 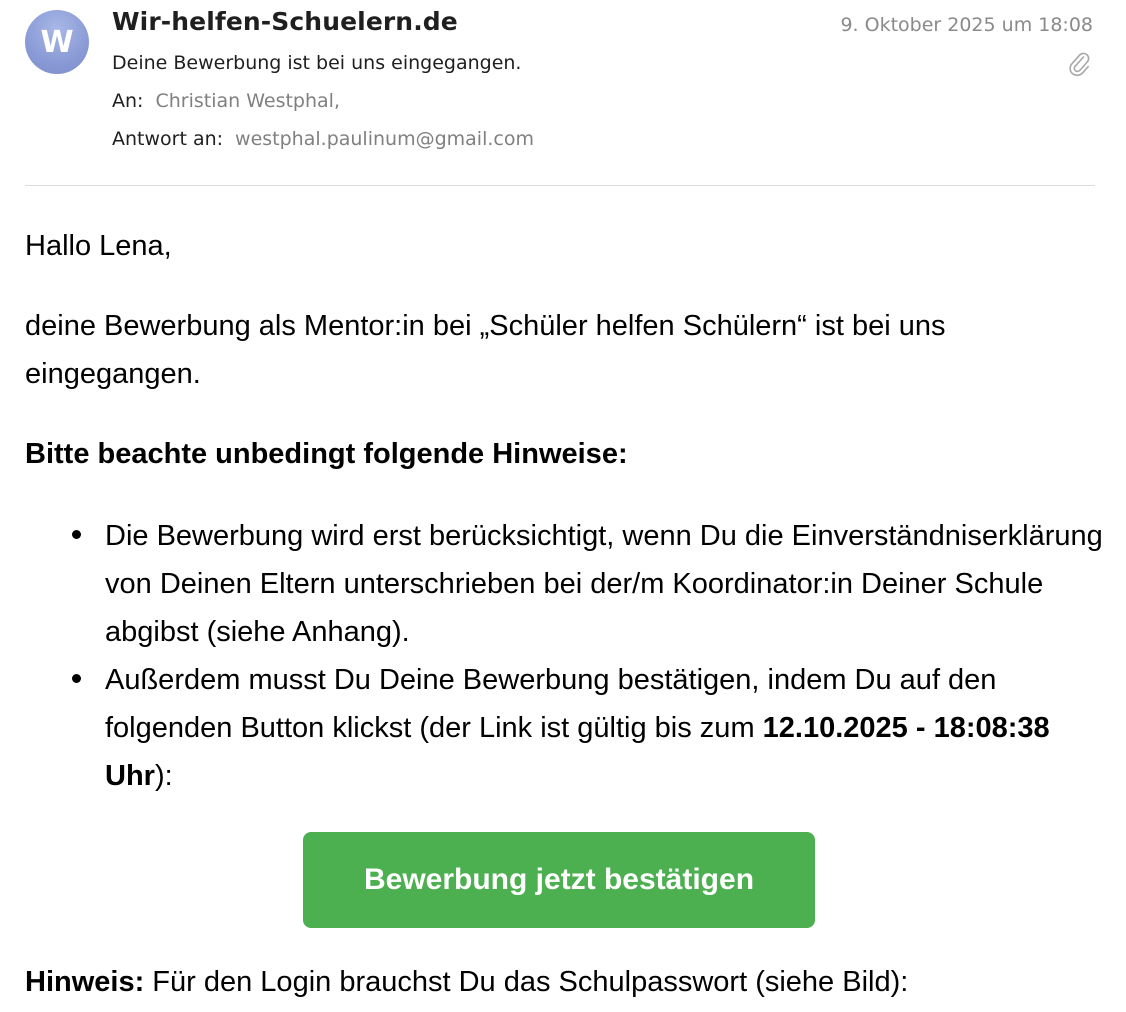 I want to click on confirm-application-button: Bewerbung jetzt bestätigen, so click(x=559, y=880).